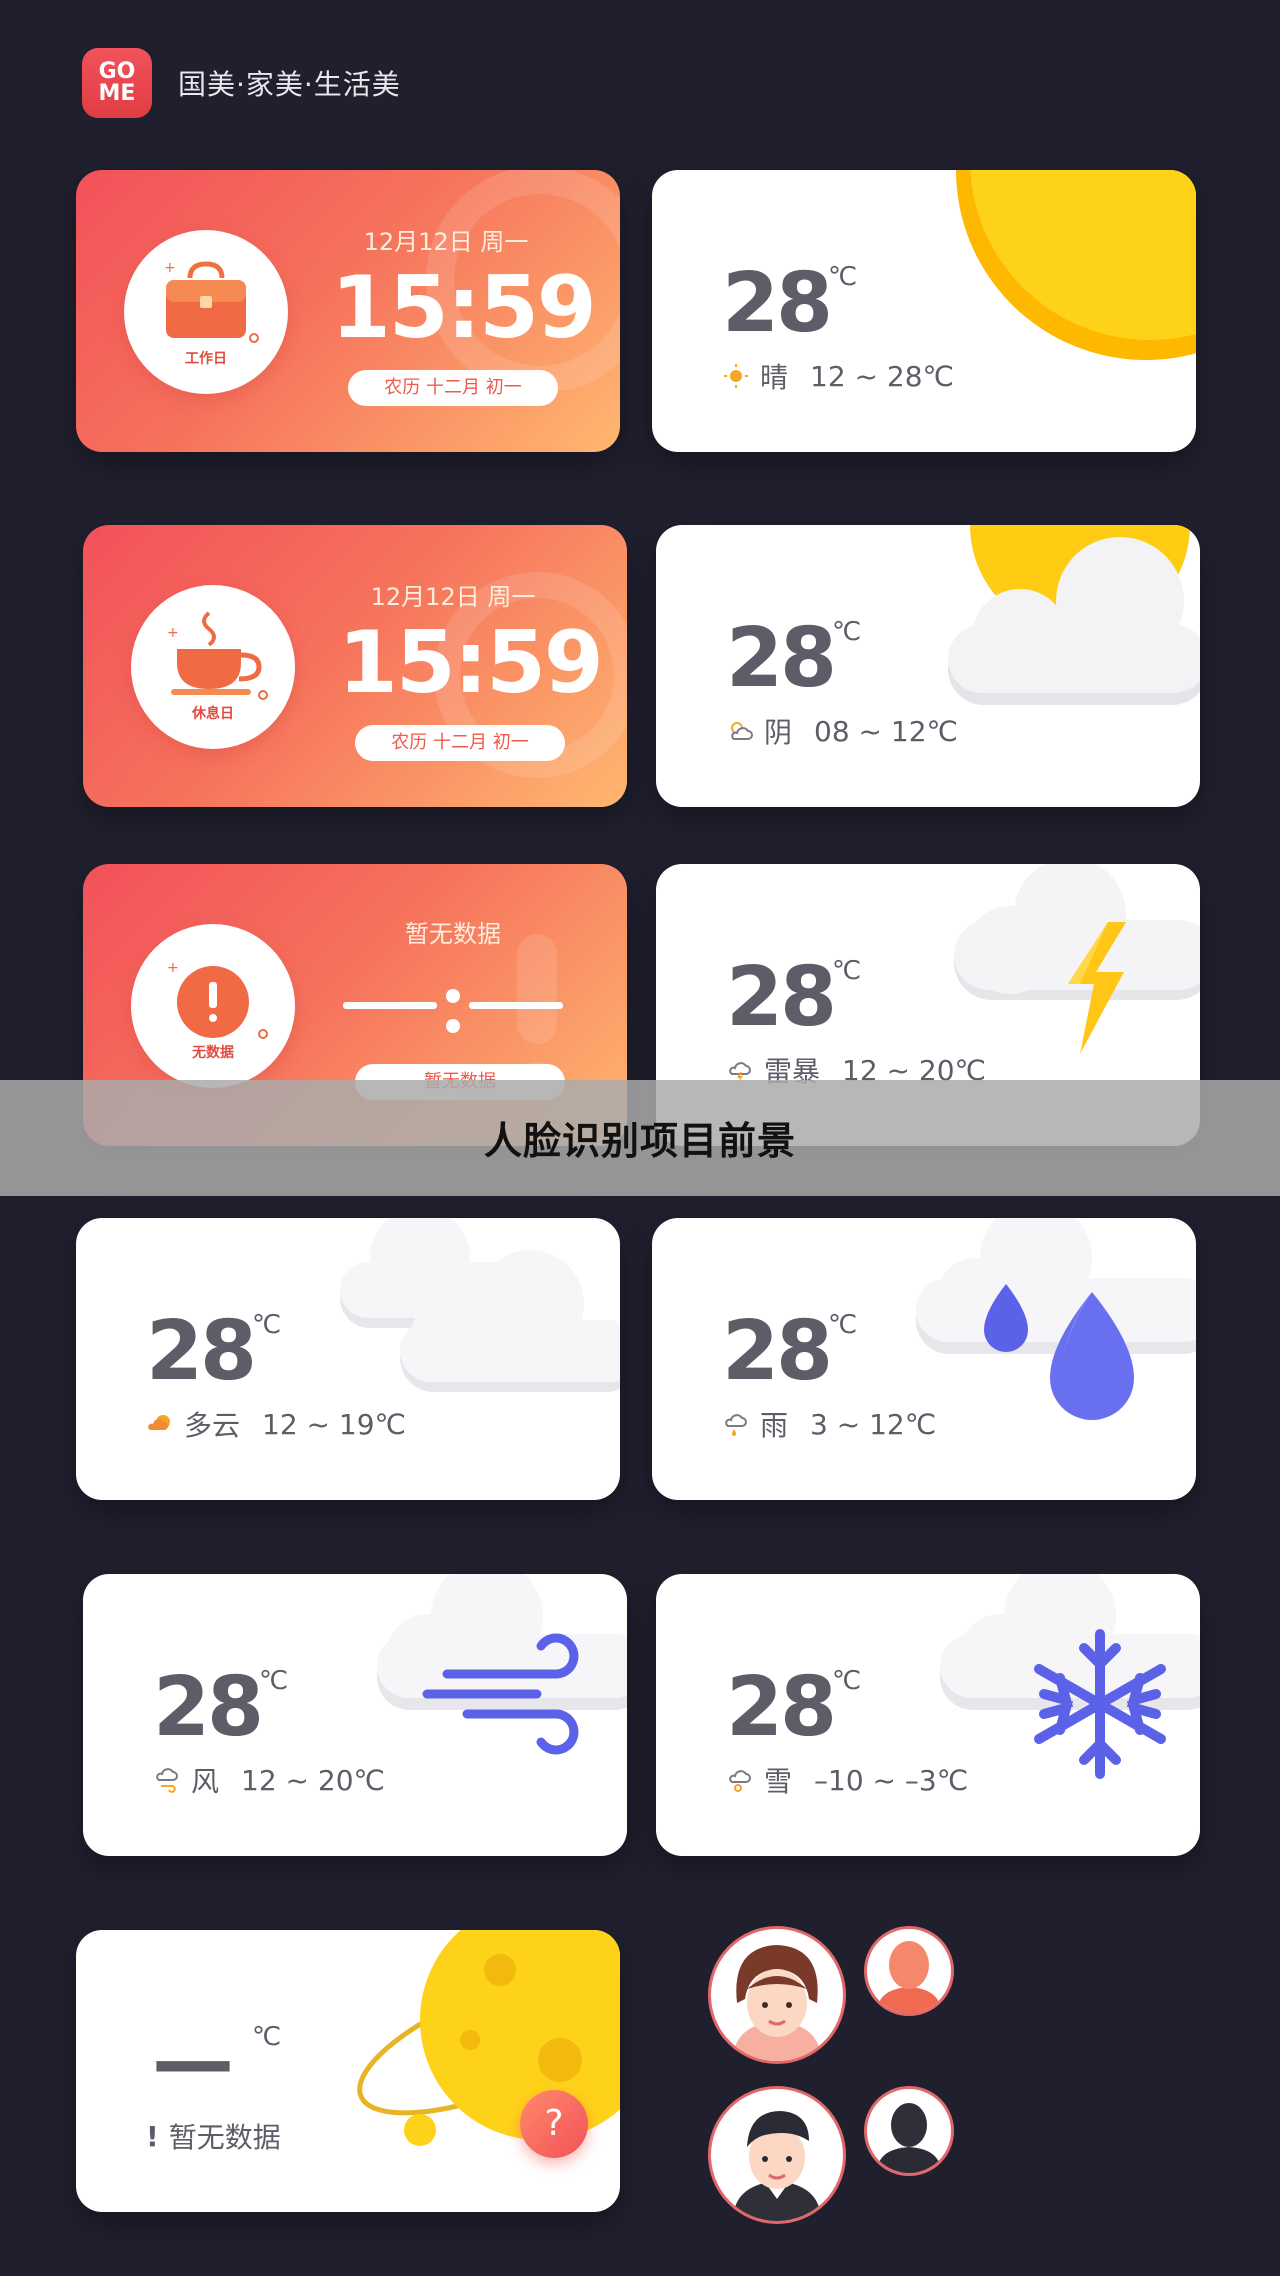 The width and height of the screenshot is (1280, 2276). I want to click on weather-card-rain: 28 ℃ 雨 3 ~ 12℃, so click(924, 1359).